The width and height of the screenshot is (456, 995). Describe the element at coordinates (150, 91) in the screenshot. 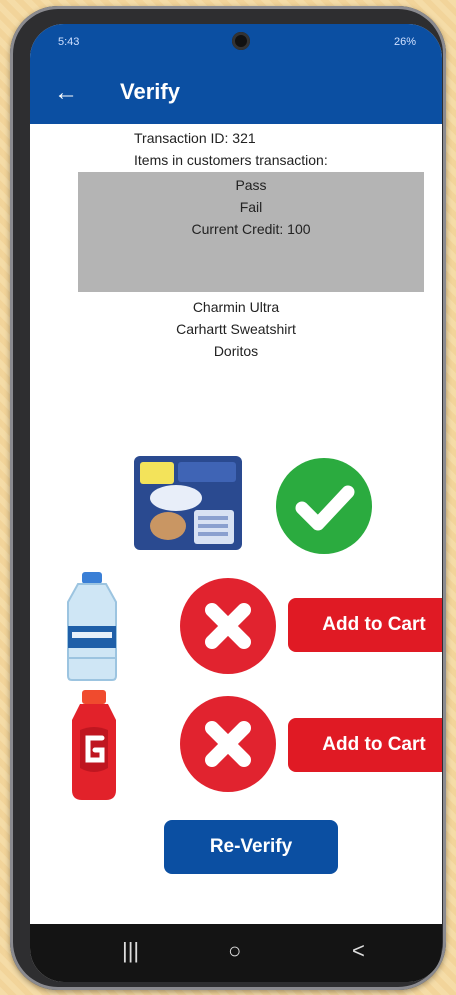

I see `page-title: Verify` at that location.